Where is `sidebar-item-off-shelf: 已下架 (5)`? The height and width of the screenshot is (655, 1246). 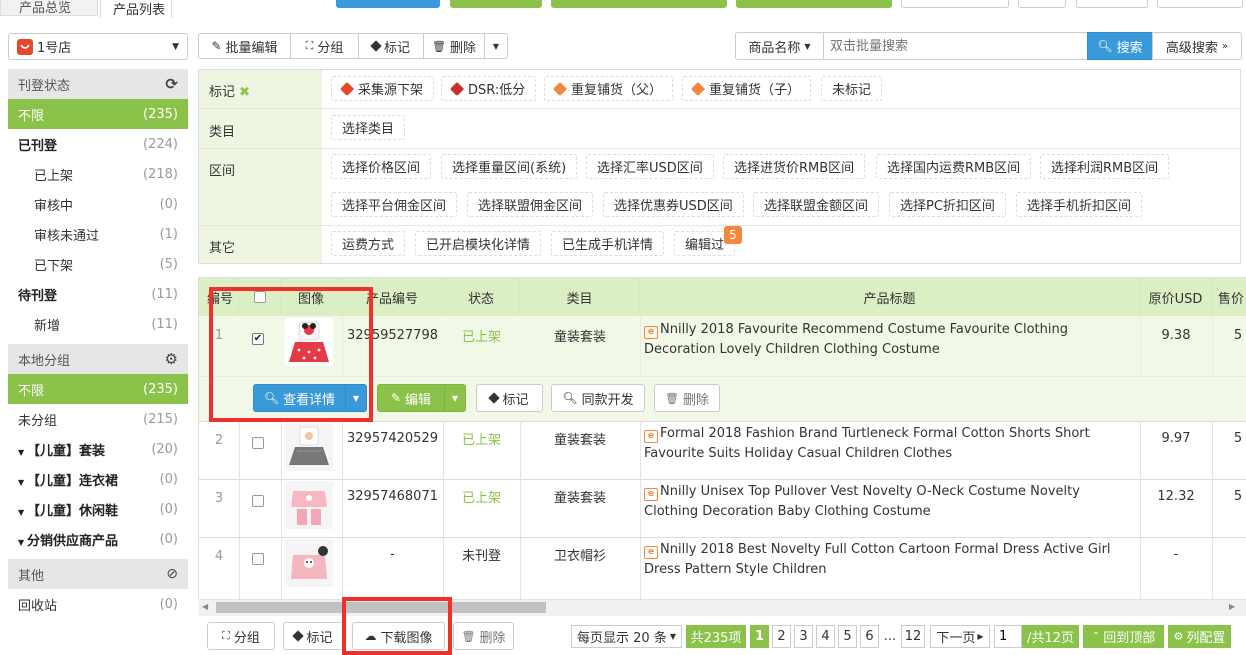
sidebar-item-off-shelf: 已下架 (5) is located at coordinates (98, 264).